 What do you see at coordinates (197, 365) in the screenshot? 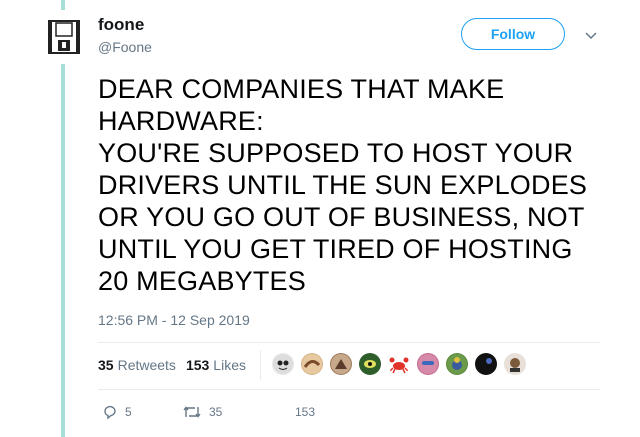
I see `likes-count: 153` at bounding box center [197, 365].